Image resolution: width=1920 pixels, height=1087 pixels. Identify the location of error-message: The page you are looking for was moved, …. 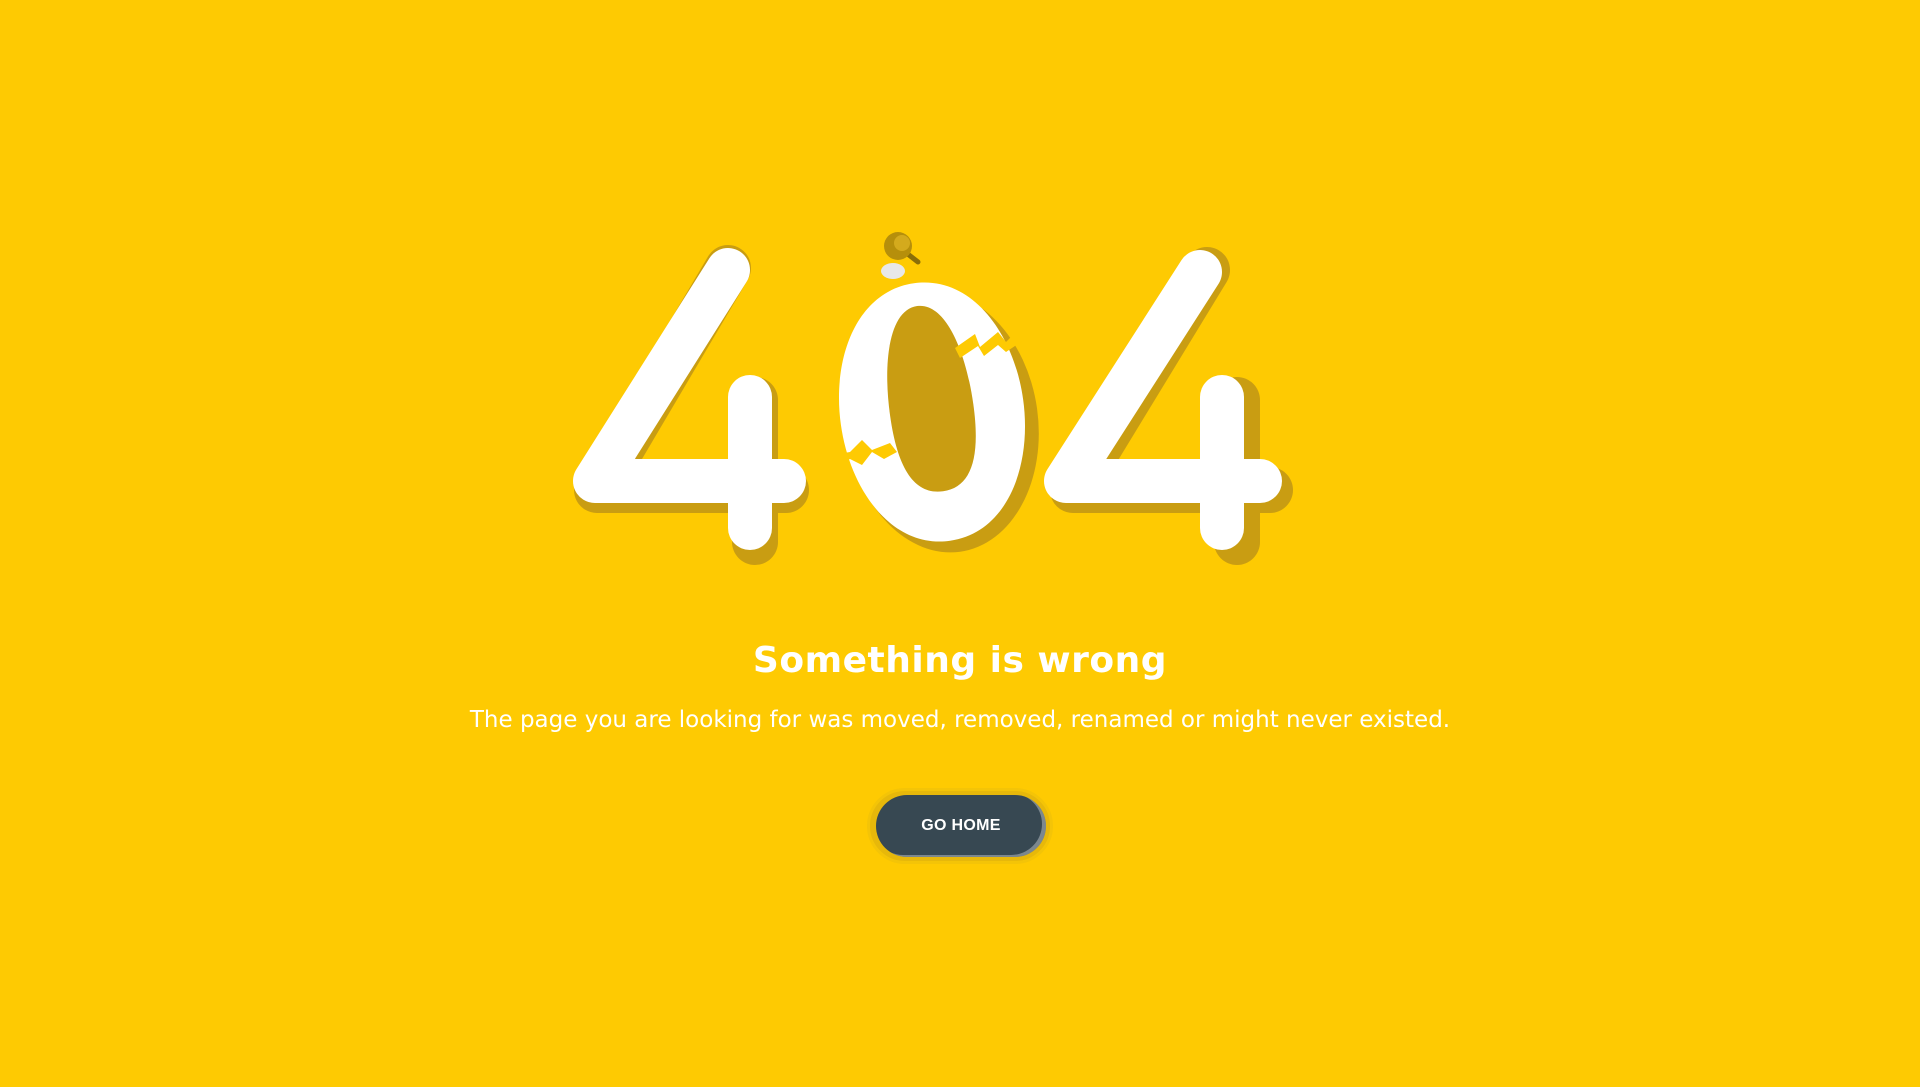
(960, 720).